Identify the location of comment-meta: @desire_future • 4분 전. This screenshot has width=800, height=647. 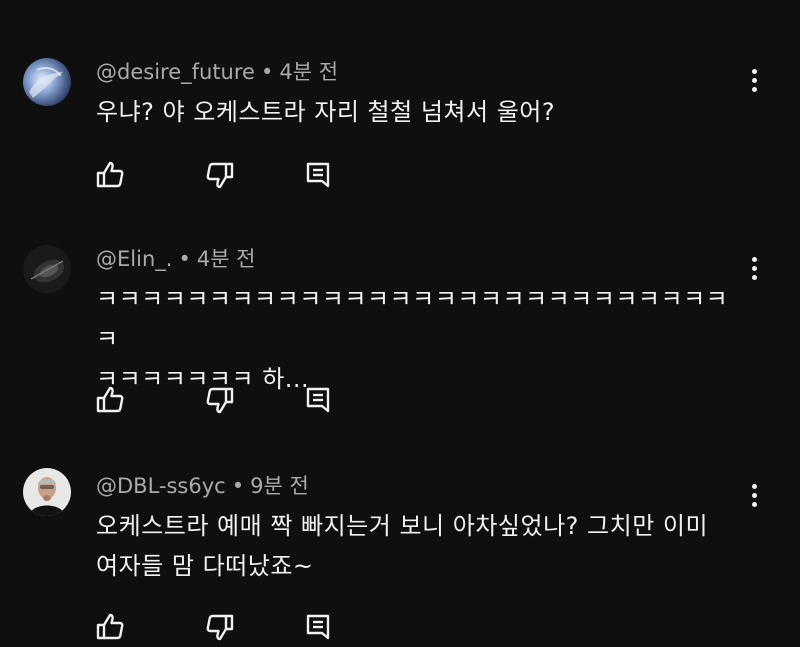
(217, 72).